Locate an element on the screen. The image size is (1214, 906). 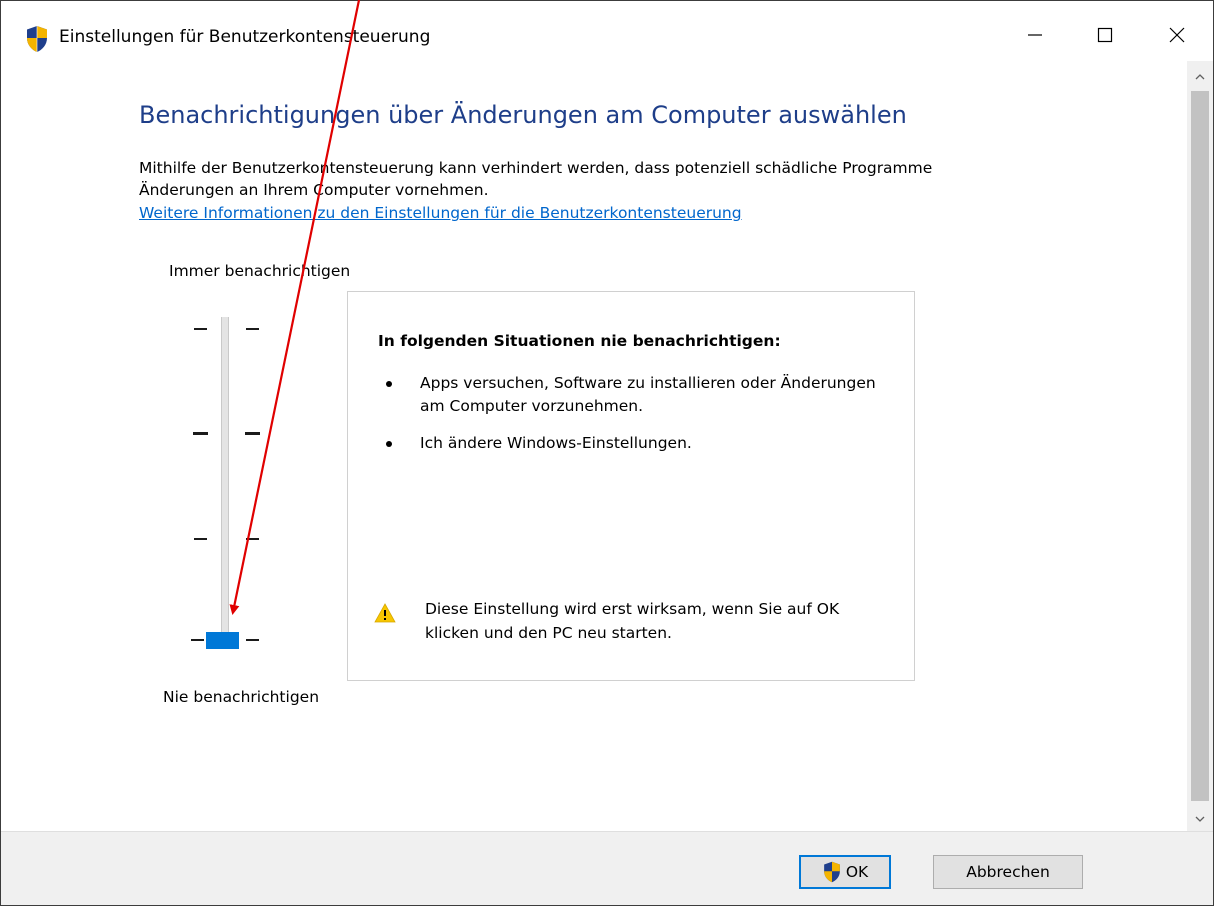
scroll-down-button is located at coordinates (1200, 817).